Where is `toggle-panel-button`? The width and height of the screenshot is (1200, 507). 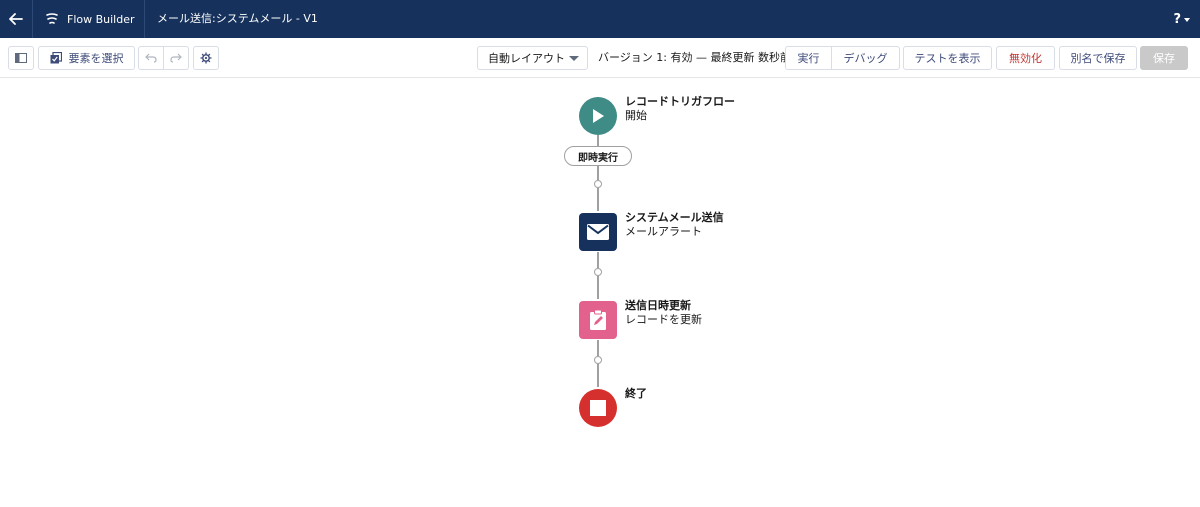 toggle-panel-button is located at coordinates (21, 58).